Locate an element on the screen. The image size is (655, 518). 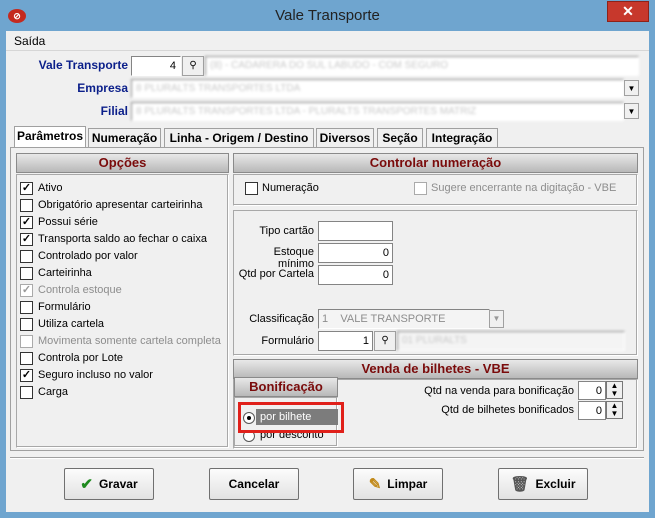
qtd-venda-input: 0 is located at coordinates (592, 390).